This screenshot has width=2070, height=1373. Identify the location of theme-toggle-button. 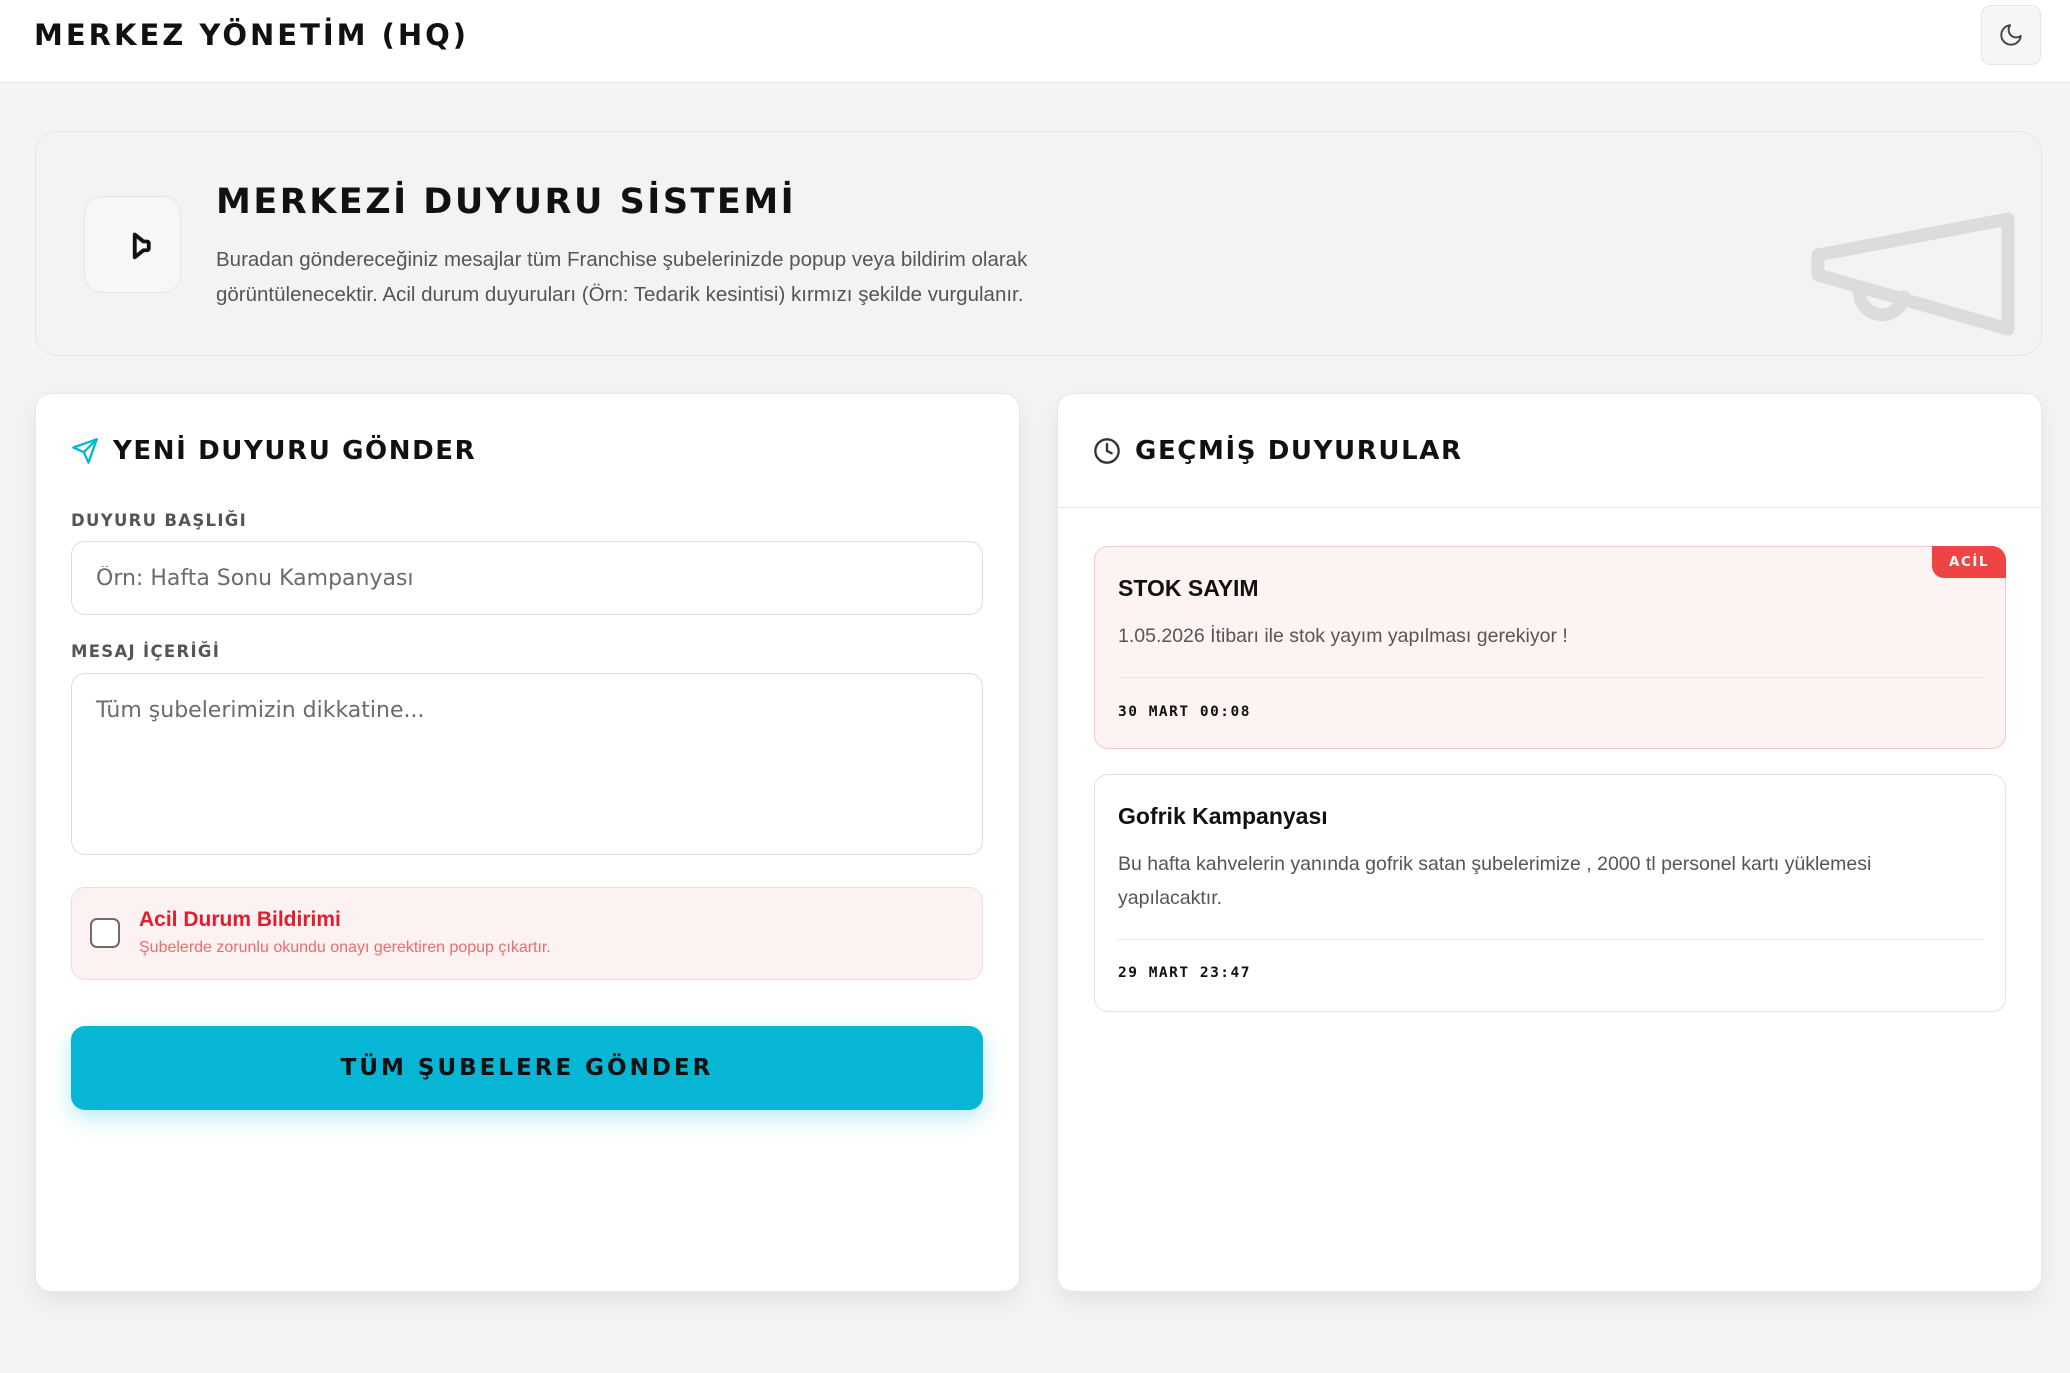
(2011, 35).